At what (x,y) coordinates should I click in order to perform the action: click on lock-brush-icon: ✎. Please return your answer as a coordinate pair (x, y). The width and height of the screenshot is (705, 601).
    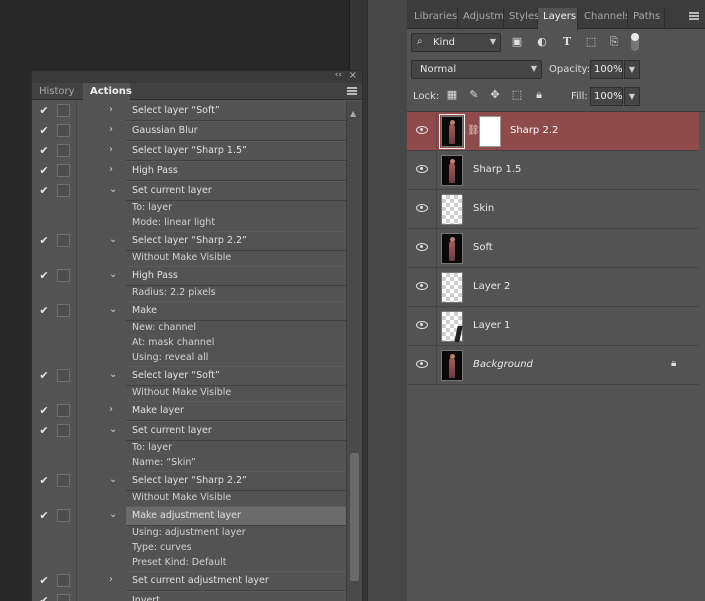
    Looking at the image, I should click on (474, 95).